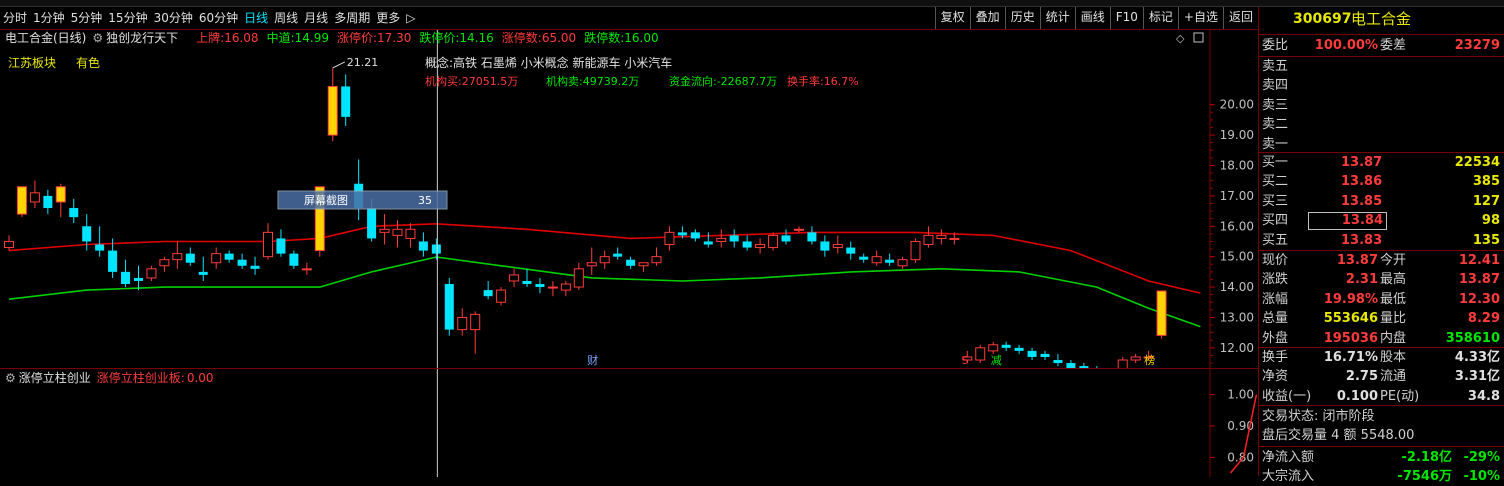 The image size is (1504, 486). What do you see at coordinates (1381, 144) in the screenshot?
I see `ask-row: 卖一` at bounding box center [1381, 144].